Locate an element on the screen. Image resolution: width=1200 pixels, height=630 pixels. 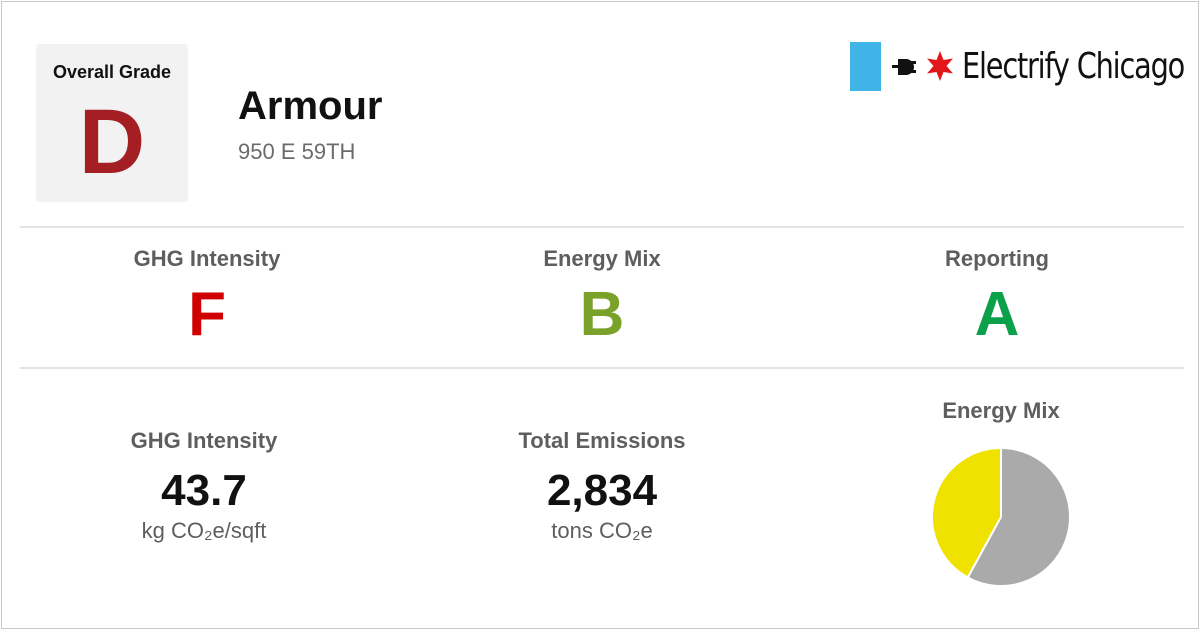
electric-plug-icon is located at coordinates (904, 67).